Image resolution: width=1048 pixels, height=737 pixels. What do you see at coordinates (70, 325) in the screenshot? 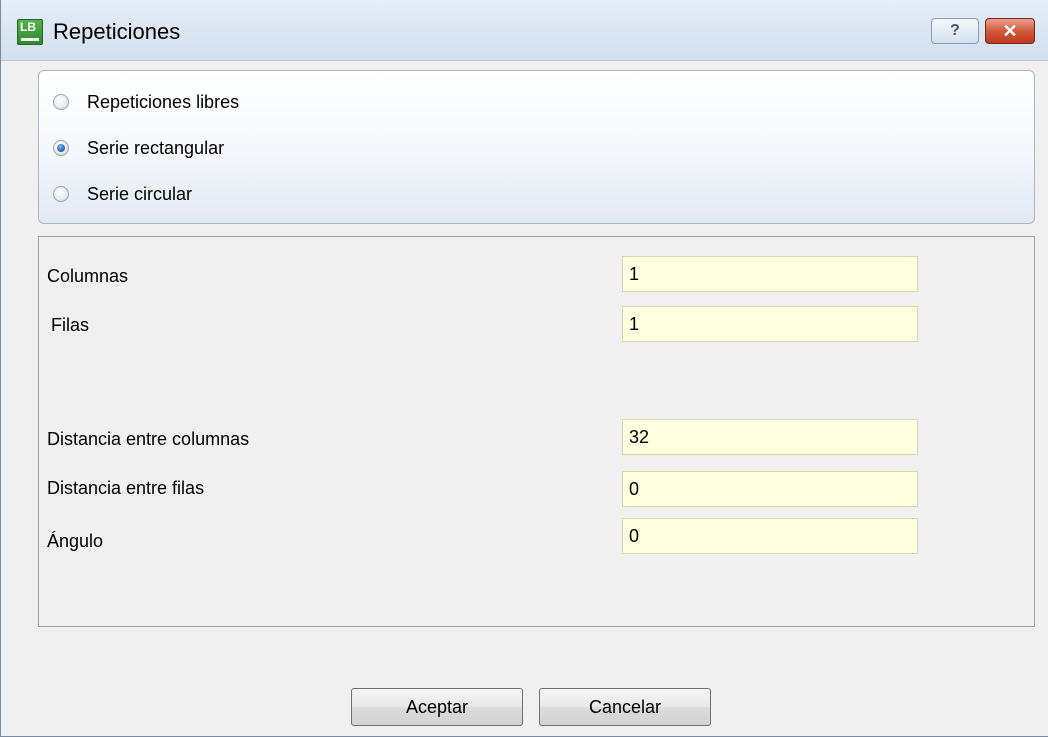
I see `filas-label: Filas` at bounding box center [70, 325].